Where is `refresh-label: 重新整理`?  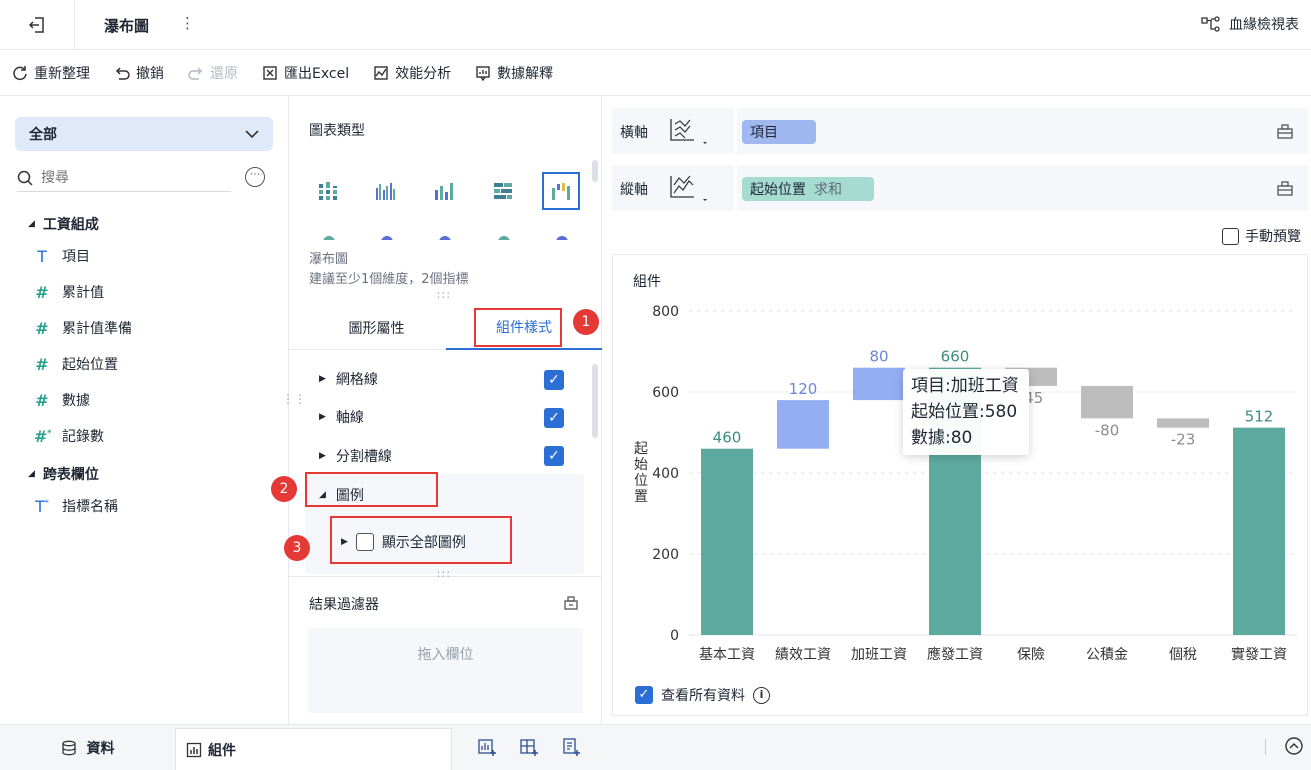
refresh-label: 重新整理 is located at coordinates (62, 73).